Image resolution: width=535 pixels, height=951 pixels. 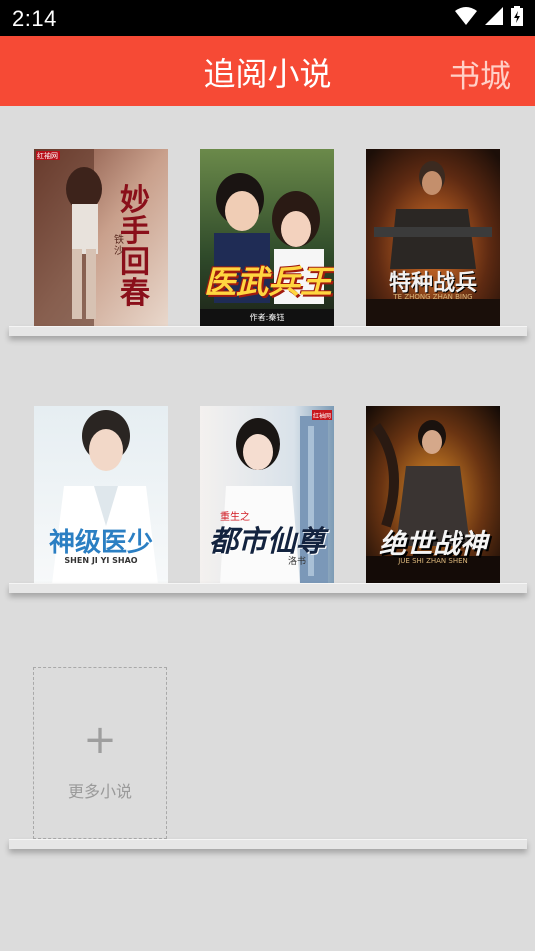 What do you see at coordinates (433, 297) in the screenshot?
I see `book-subtitle: TE ZHONG ZHAN BING` at bounding box center [433, 297].